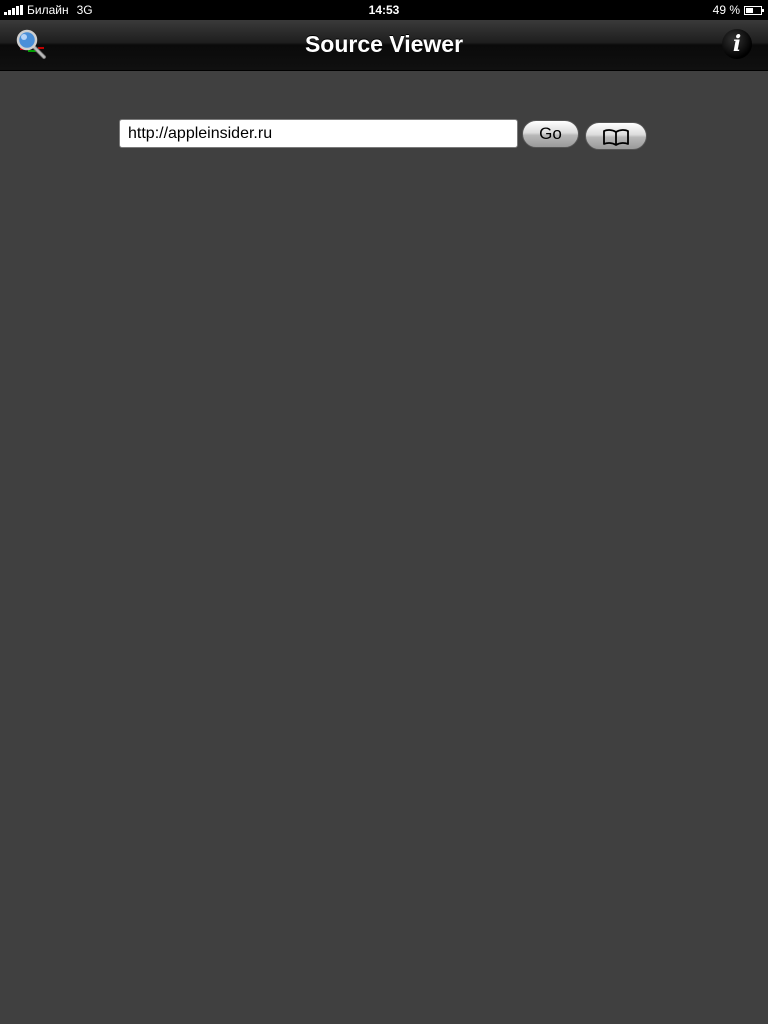 This screenshot has height=1024, width=768. I want to click on status-right: 49 %, so click(738, 10).